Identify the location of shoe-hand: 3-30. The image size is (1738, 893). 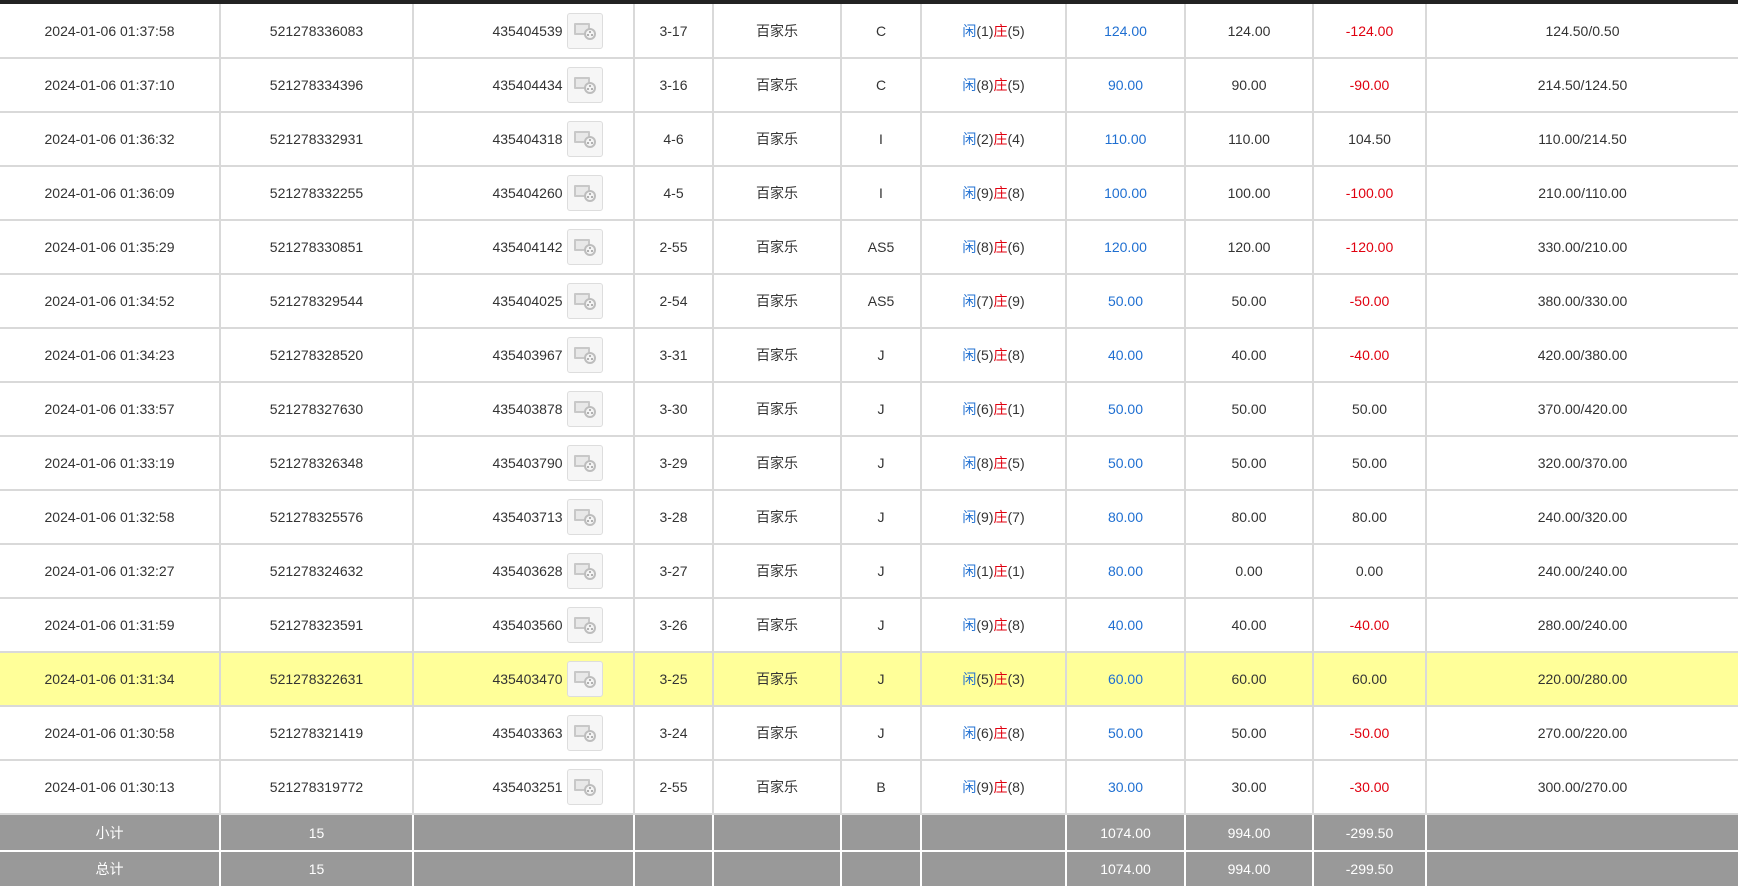
(674, 409).